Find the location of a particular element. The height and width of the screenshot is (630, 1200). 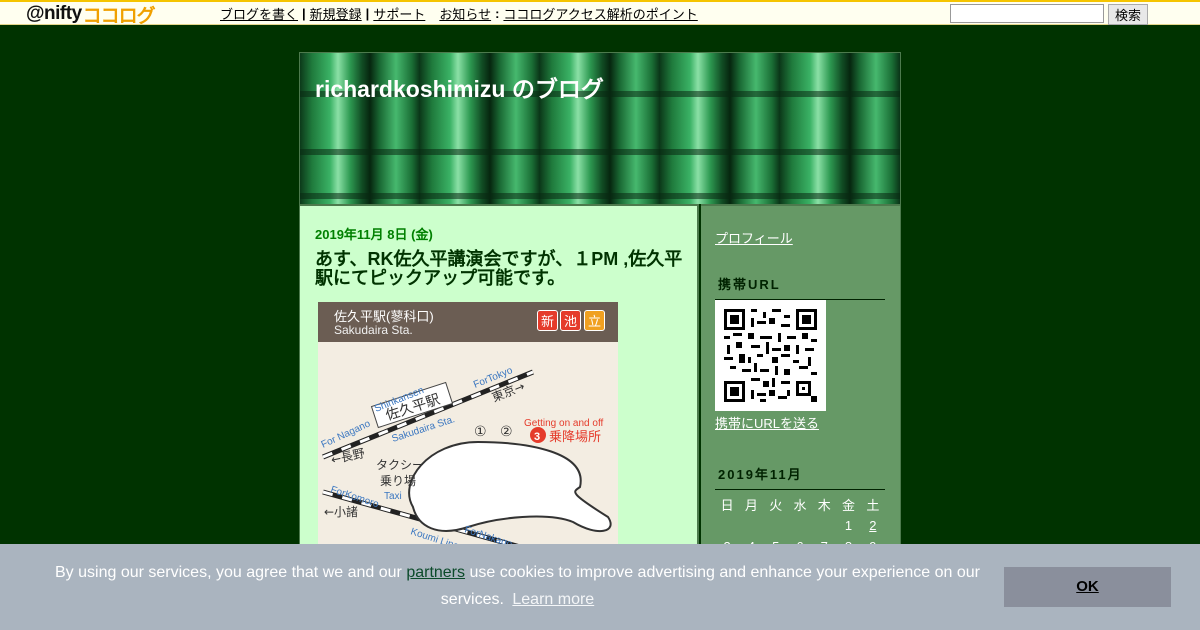

cookie-ok-button: OK is located at coordinates (1087, 587).